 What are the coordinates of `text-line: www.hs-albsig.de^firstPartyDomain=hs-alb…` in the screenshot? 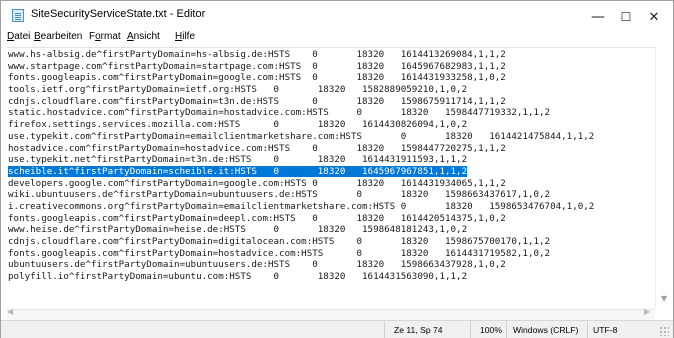 It's located at (257, 54).